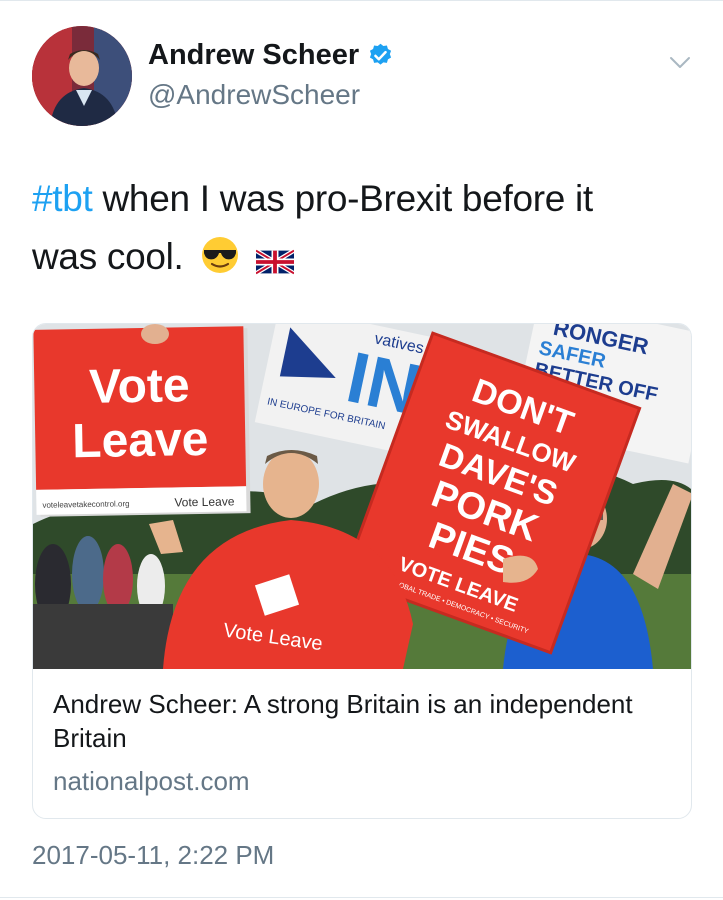 This screenshot has height=900, width=723. Describe the element at coordinates (139, 386) in the screenshot. I see `sign-left-line1: Vote` at that location.